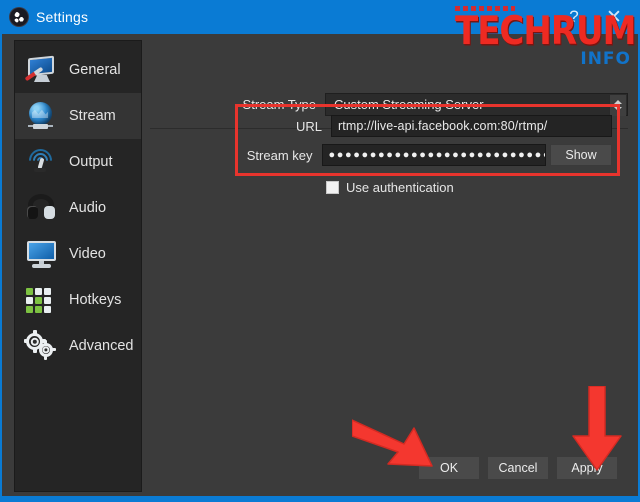 This screenshot has height=502, width=640. Describe the element at coordinates (88, 208) in the screenshot. I see `sidebar-item-label: Audio` at that location.